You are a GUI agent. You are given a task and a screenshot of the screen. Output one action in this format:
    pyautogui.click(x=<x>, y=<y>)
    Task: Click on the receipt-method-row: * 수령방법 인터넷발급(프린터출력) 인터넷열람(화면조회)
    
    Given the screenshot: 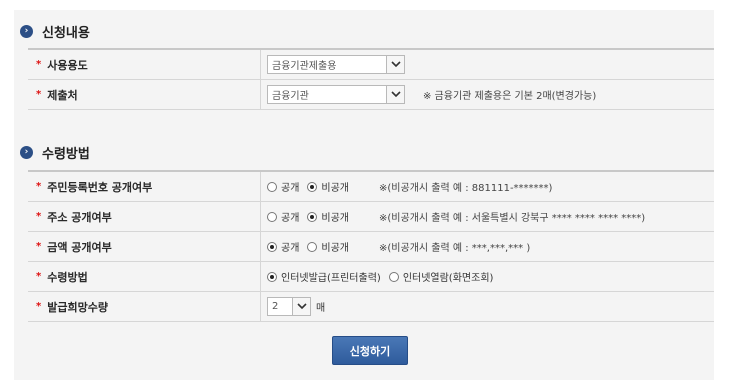 What is the action you would take?
    pyautogui.click(x=371, y=277)
    